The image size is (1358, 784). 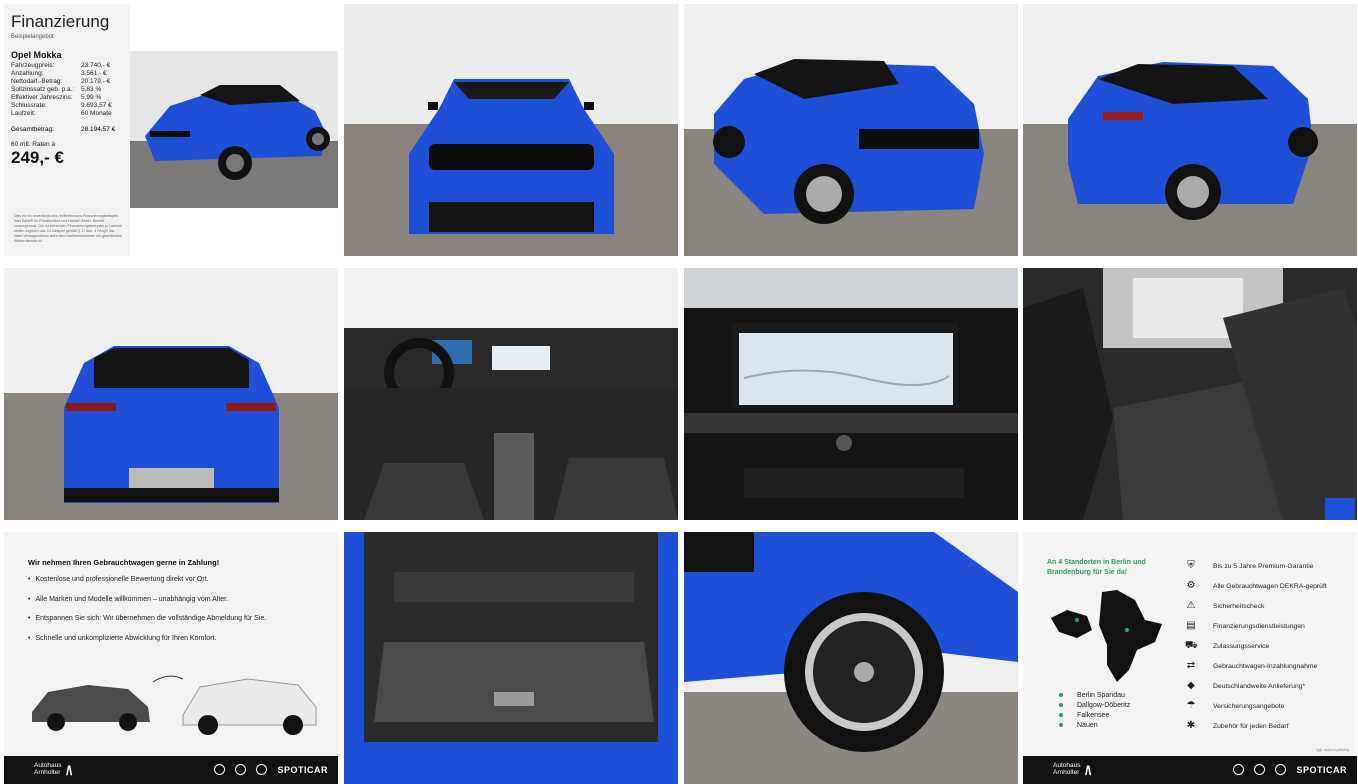 What do you see at coordinates (1094, 725) in the screenshot?
I see `list-item: Nauen` at bounding box center [1094, 725].